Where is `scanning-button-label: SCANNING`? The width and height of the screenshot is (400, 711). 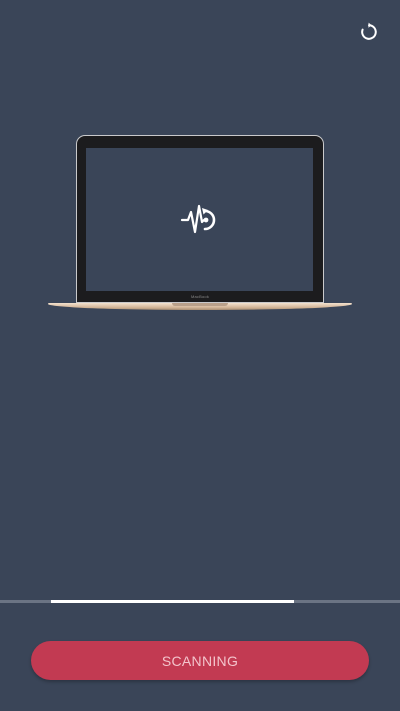
scanning-button-label: SCANNING is located at coordinates (200, 660).